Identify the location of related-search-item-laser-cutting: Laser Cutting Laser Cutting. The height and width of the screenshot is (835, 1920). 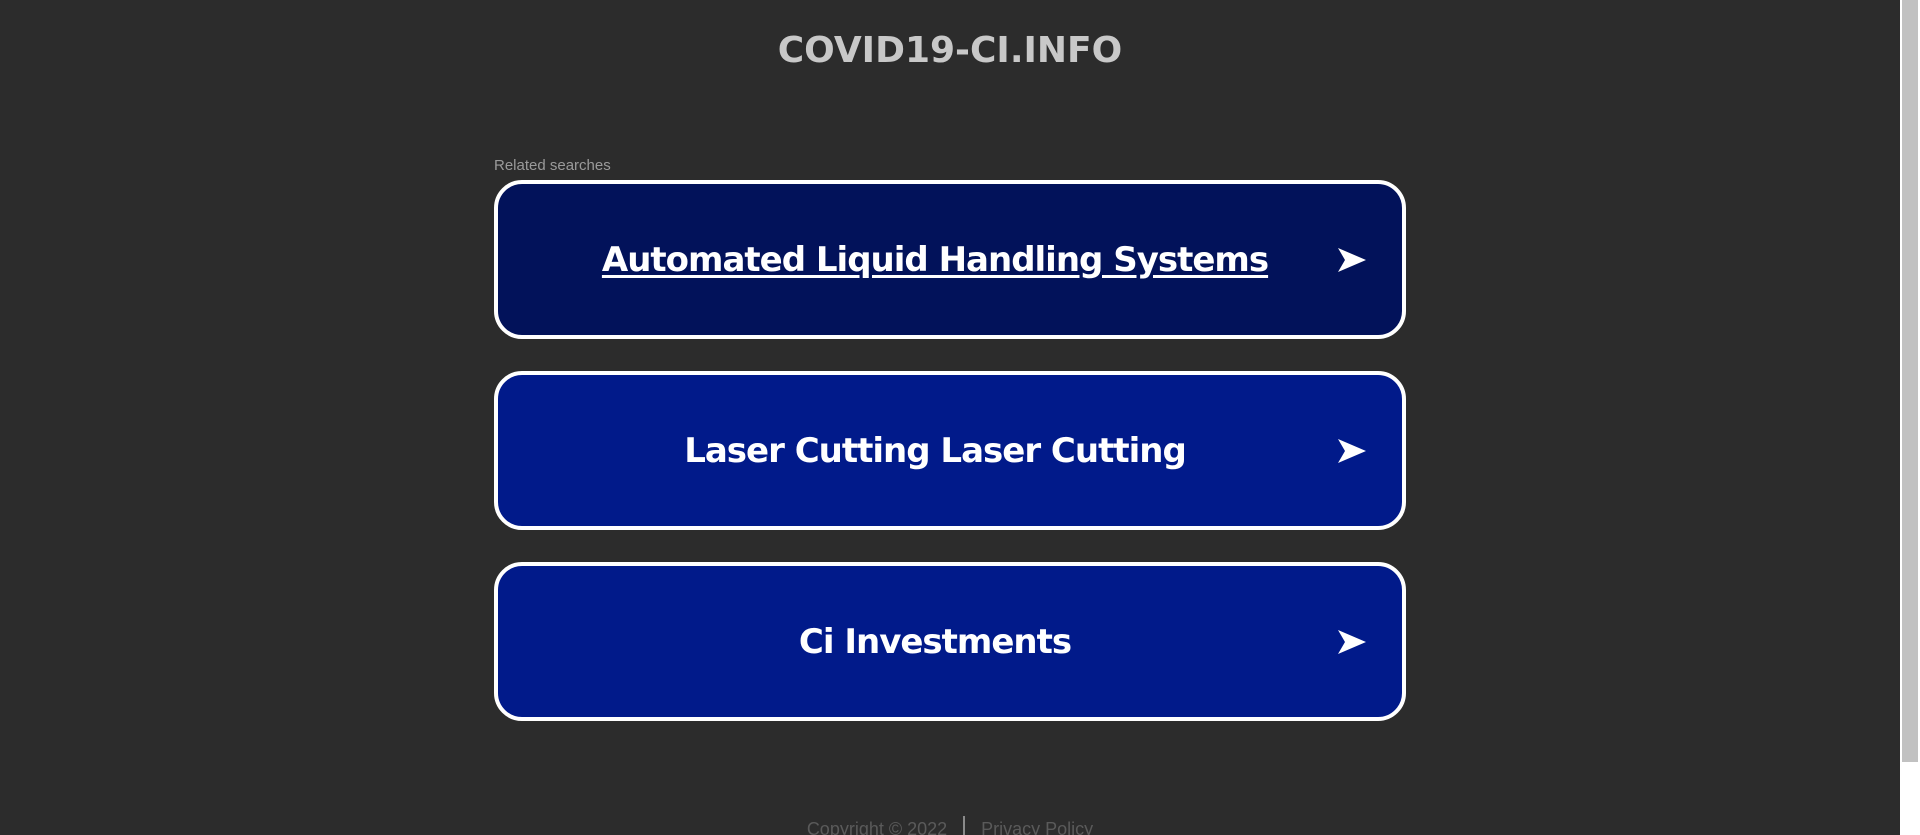
(950, 450).